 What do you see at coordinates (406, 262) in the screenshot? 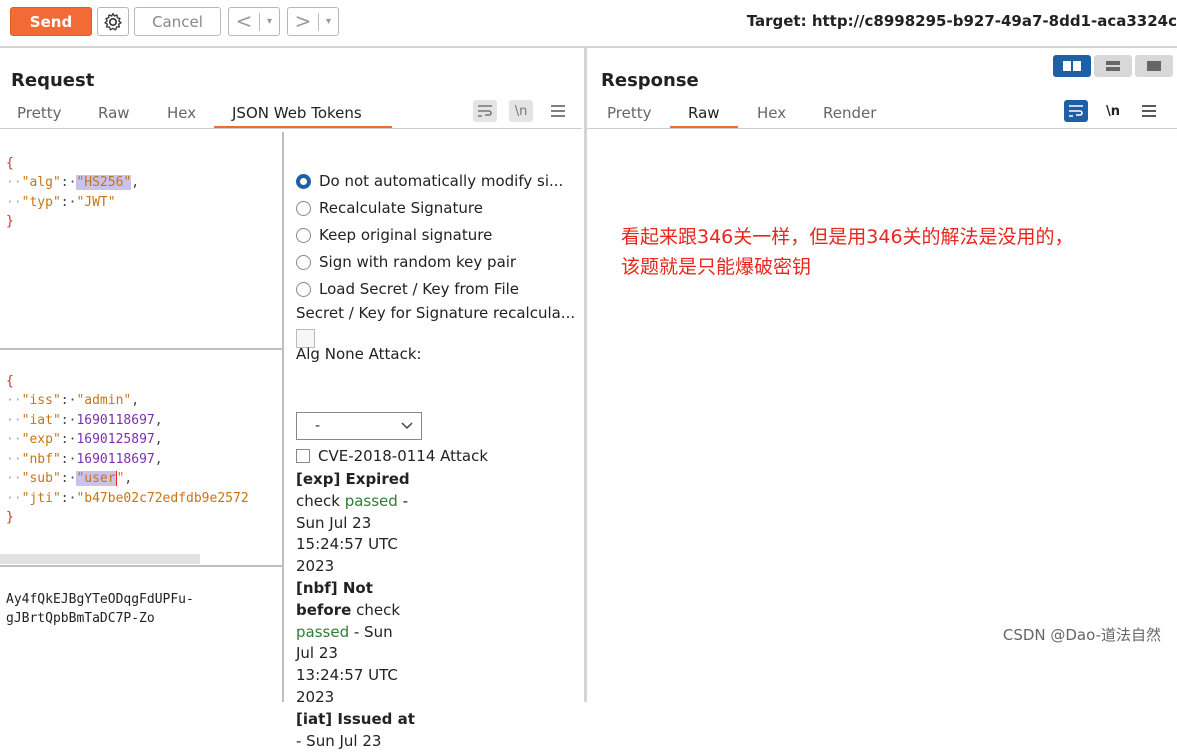
I see `radio-random-key-pair: Sign with random key pair` at bounding box center [406, 262].